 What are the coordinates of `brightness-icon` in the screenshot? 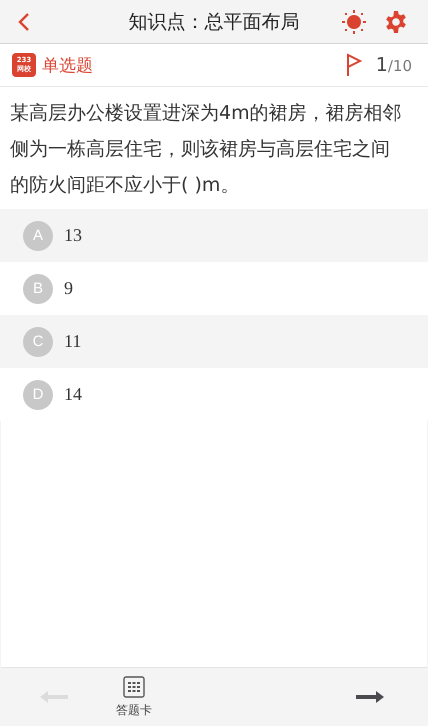 It's located at (354, 22).